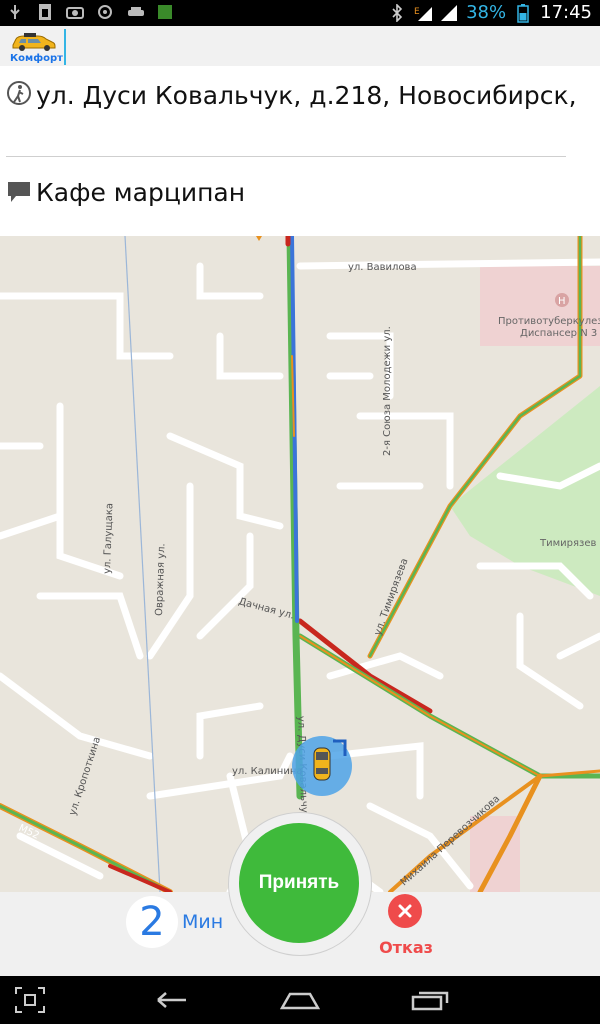 The height and width of the screenshot is (1024, 600). I want to click on tariff-label: Комфорт, so click(36, 58).